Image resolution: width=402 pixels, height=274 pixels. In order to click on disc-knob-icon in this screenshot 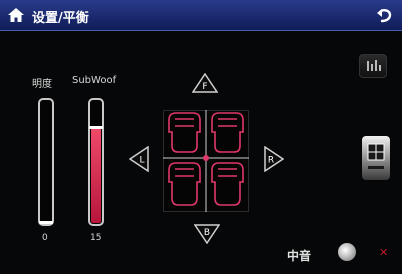, I will do `click(347, 252)`.